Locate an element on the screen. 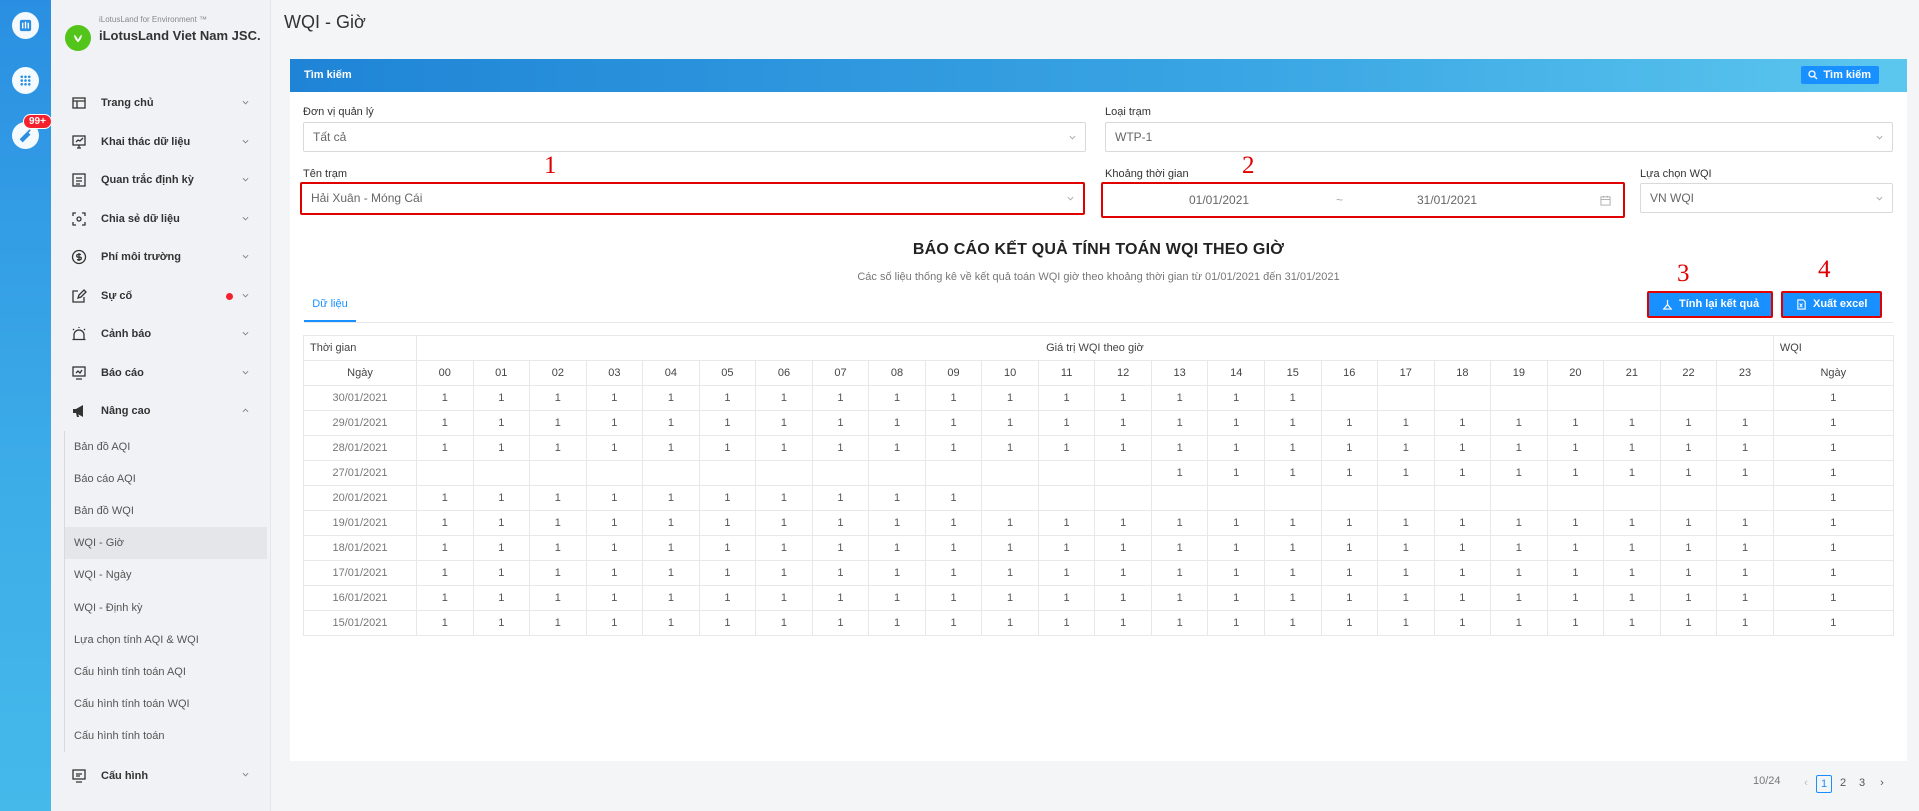 This screenshot has width=1919, height=811. pagination-page: 3 is located at coordinates (1862, 784).